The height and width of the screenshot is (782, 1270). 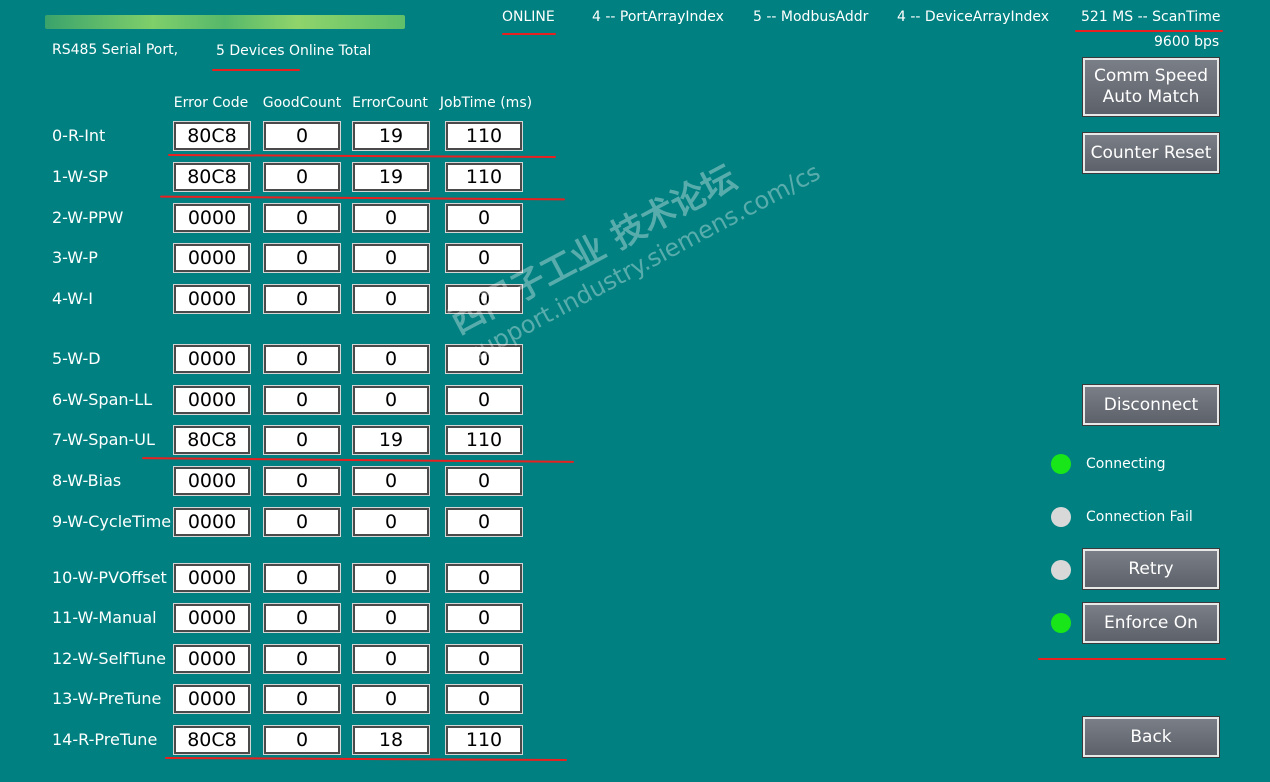 I want to click on modbus-addr: 5 -- ModbusAddr, so click(x=811, y=17).